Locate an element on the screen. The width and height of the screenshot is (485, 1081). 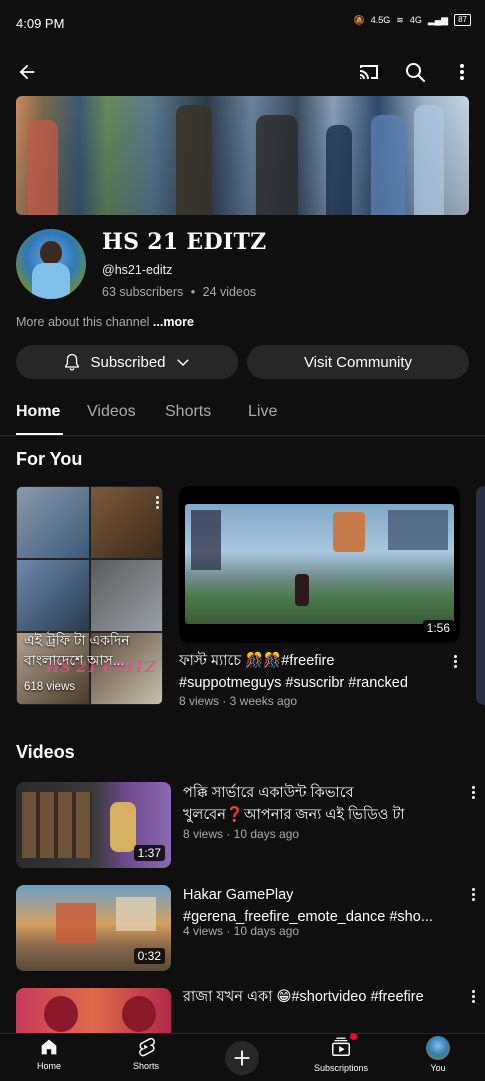
subscriber-count: 63 subscribers is located at coordinates (143, 292).